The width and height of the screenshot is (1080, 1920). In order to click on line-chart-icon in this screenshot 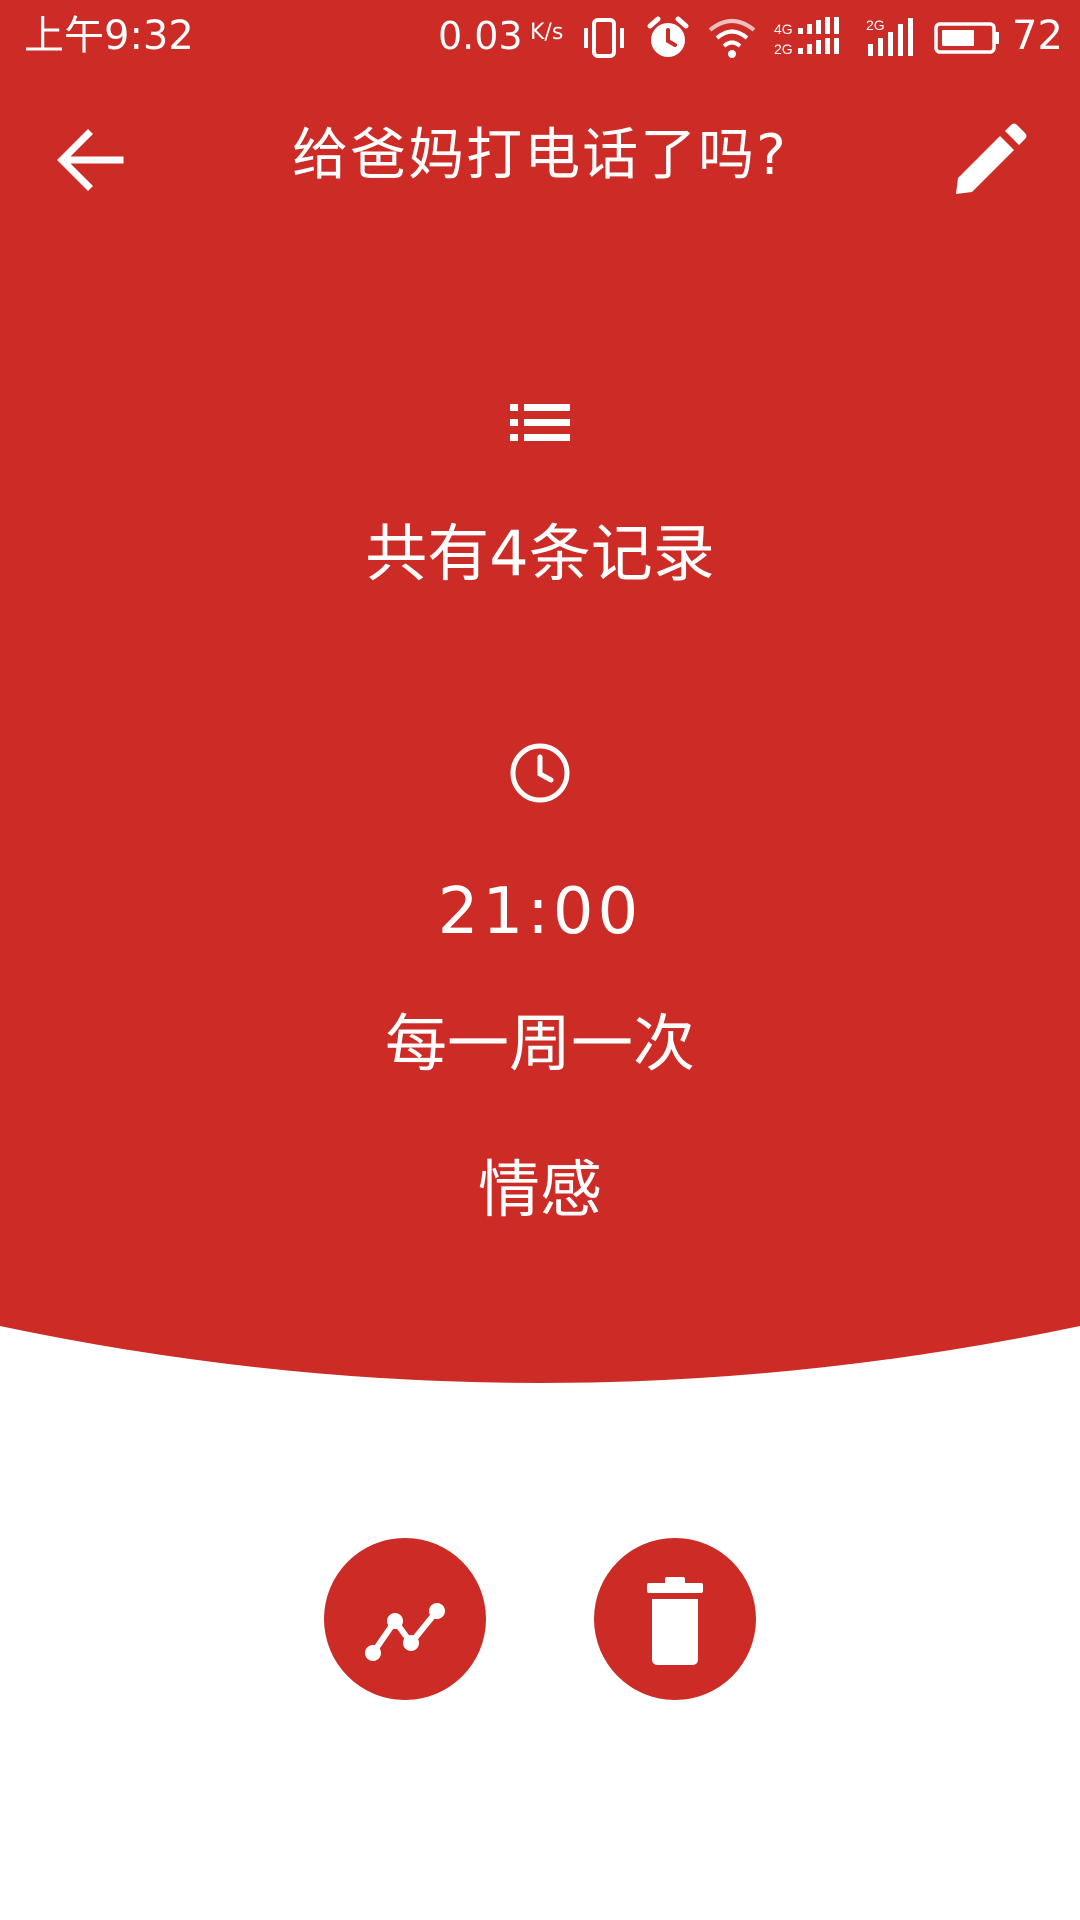, I will do `click(405, 1632)`.